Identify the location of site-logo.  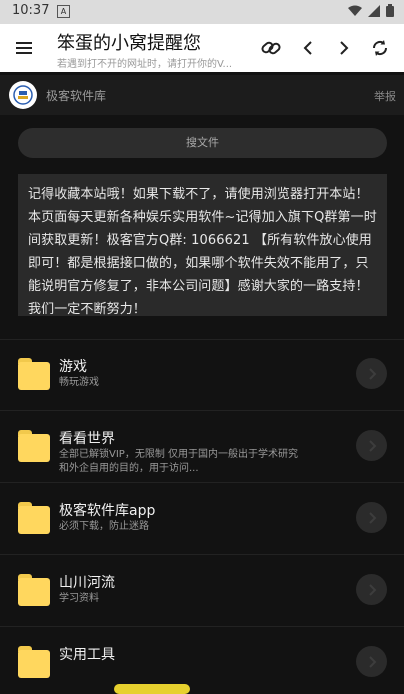
(23, 95).